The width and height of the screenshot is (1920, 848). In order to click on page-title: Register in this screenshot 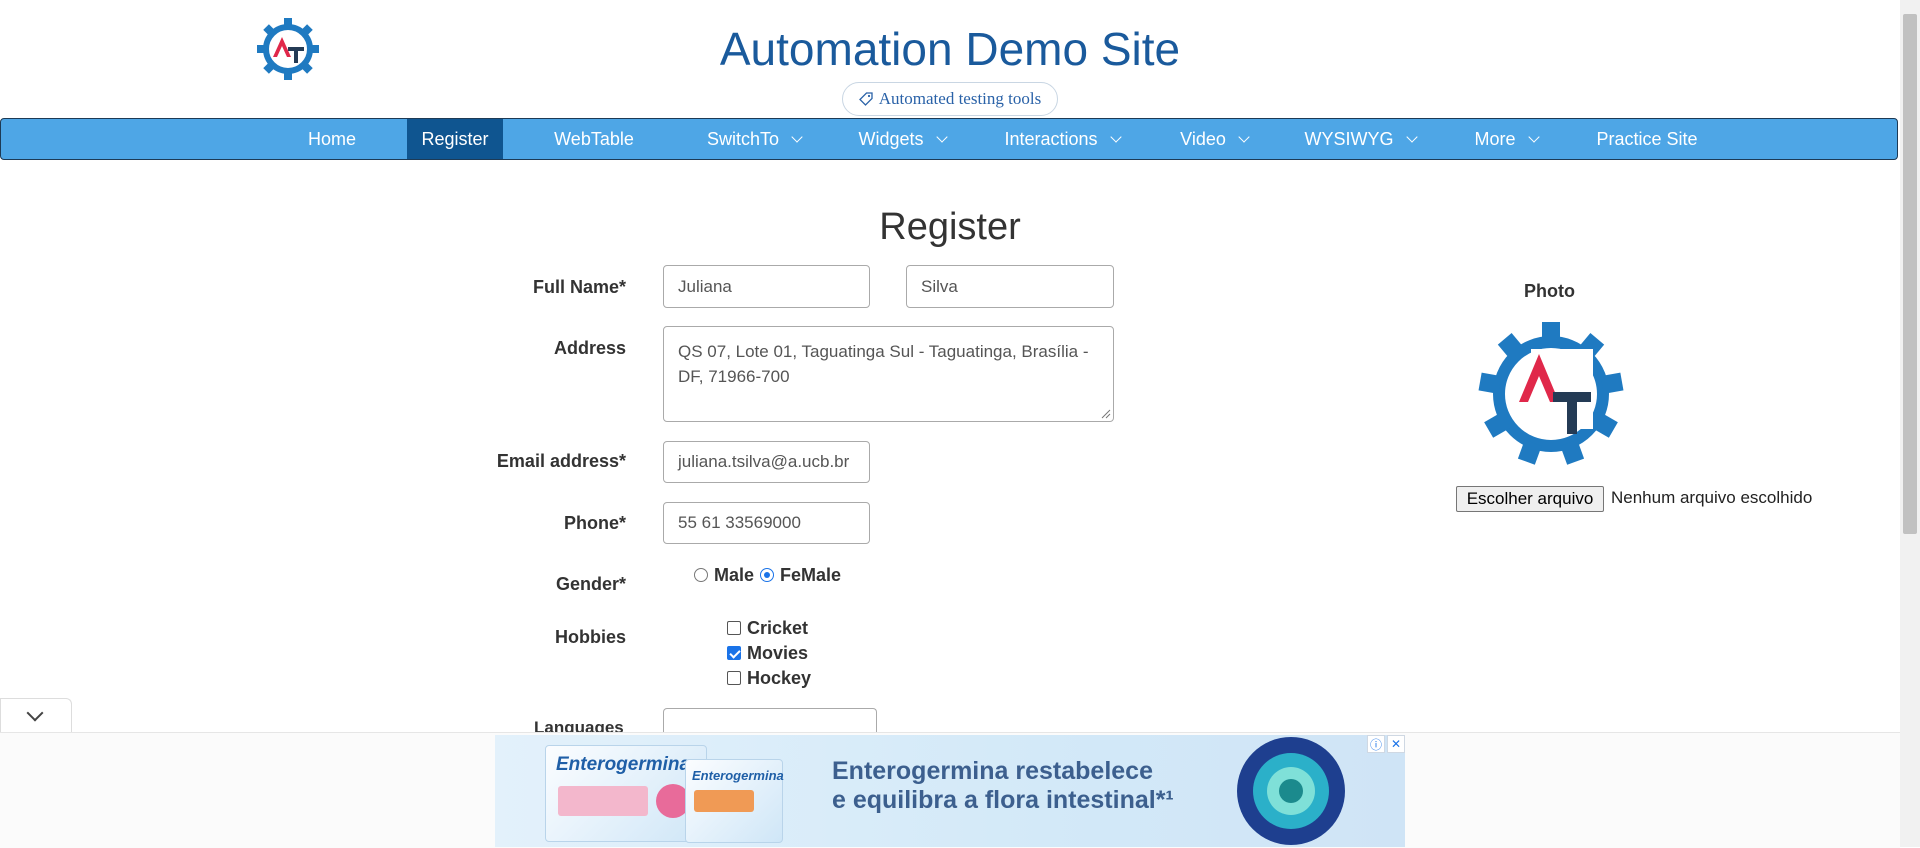, I will do `click(950, 227)`.